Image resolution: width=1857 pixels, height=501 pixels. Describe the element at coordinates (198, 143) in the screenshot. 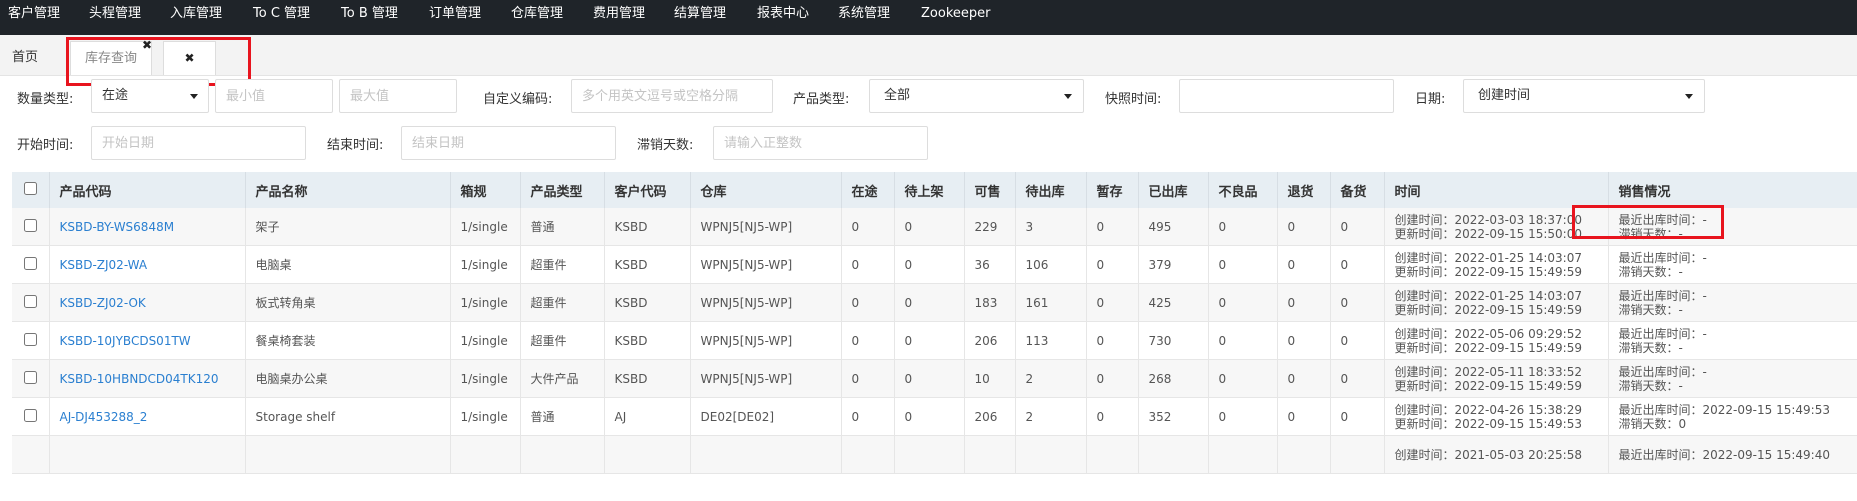

I see `start-date-input` at that location.